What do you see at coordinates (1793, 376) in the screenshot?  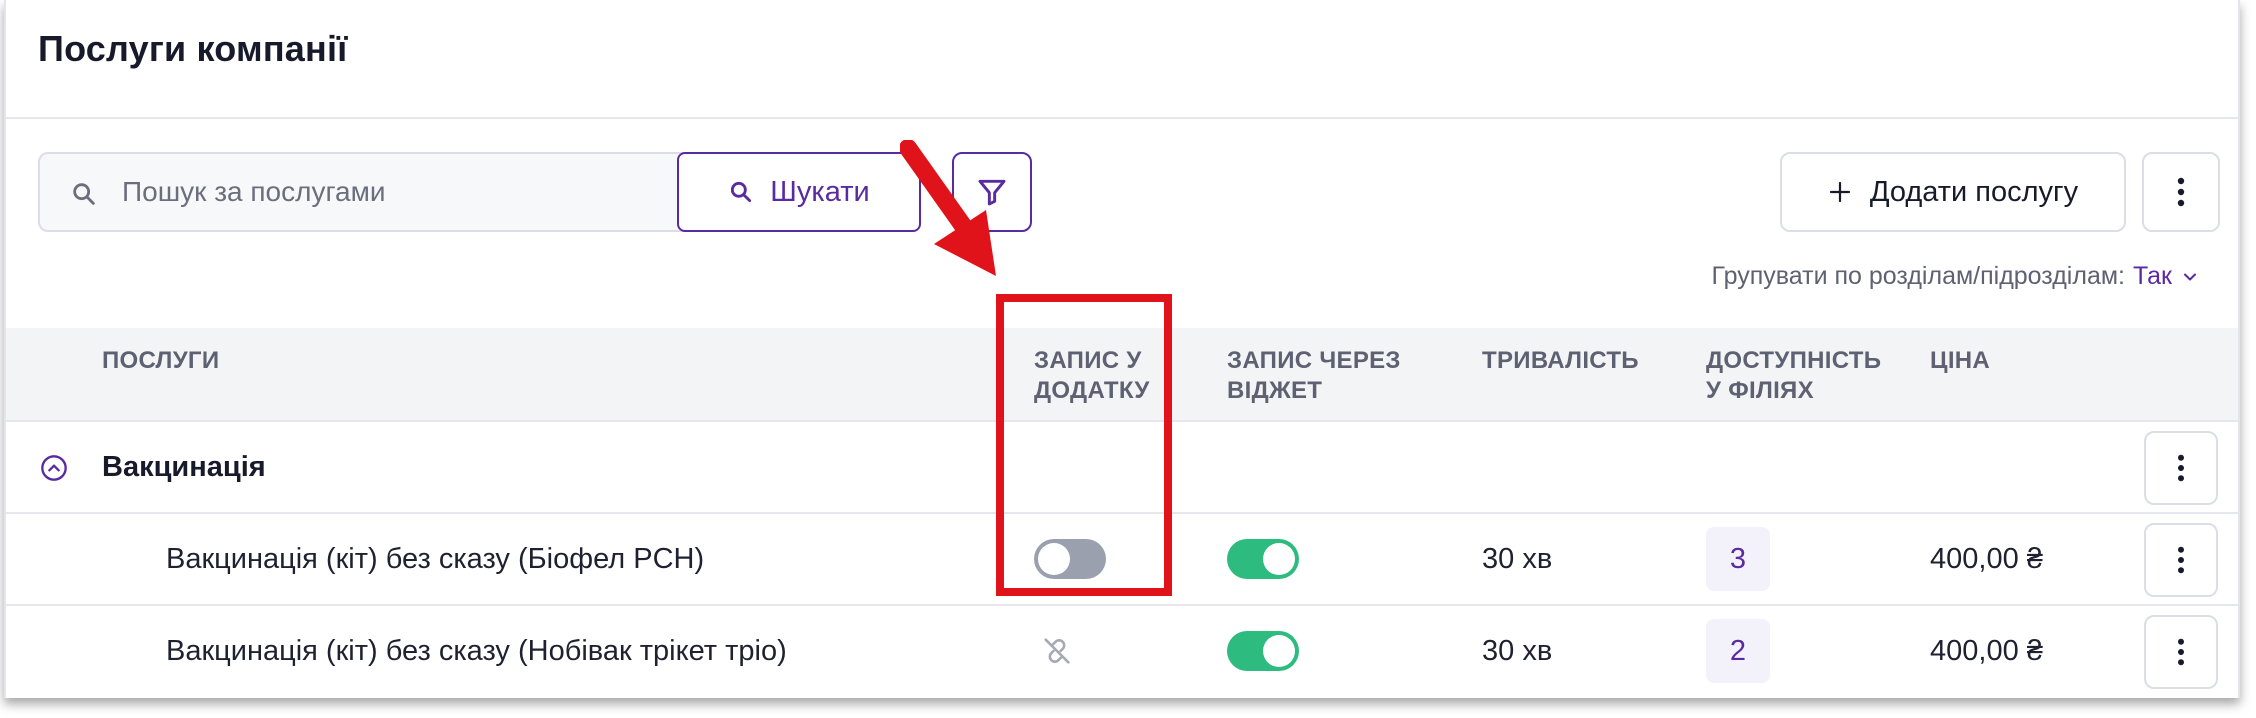 I see `header-availability: Доступність у філіях` at bounding box center [1793, 376].